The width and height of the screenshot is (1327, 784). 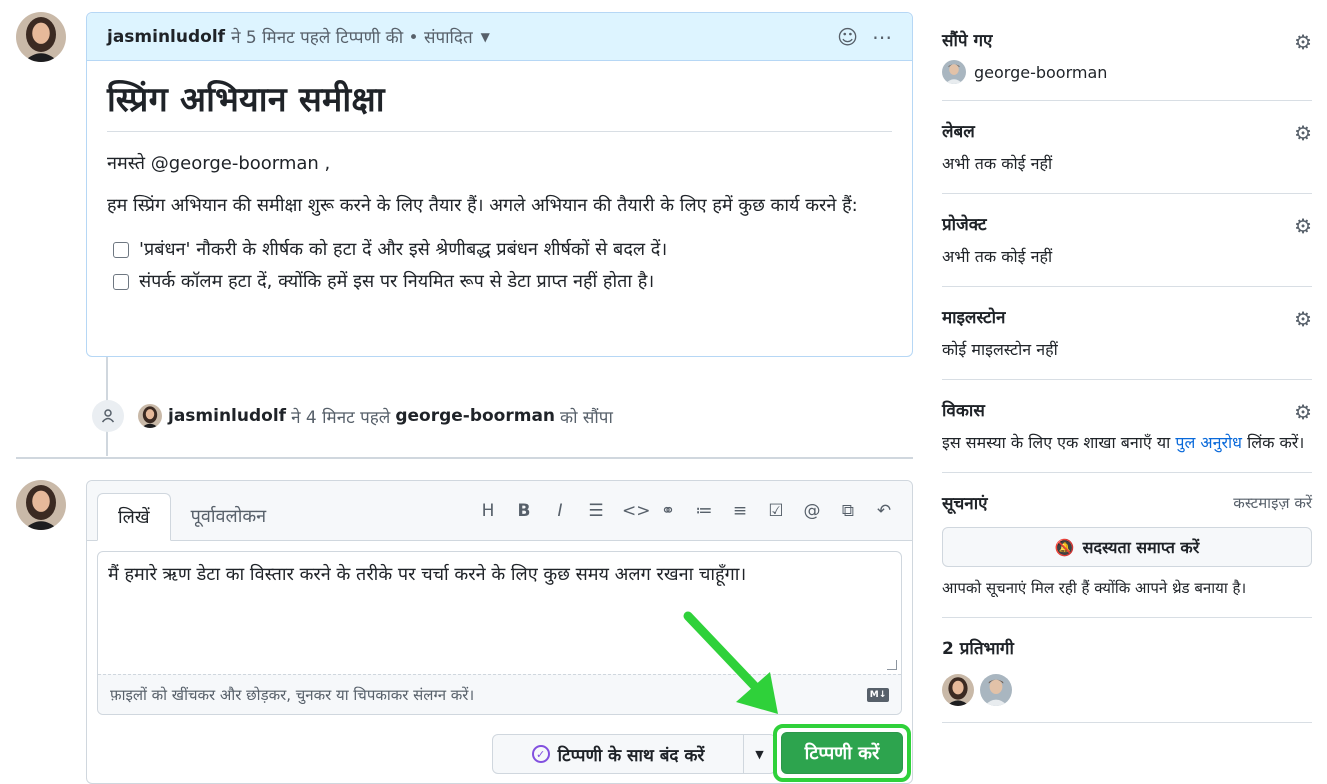 I want to click on comment-button-highlight: टिप्पणी करें, so click(x=842, y=753).